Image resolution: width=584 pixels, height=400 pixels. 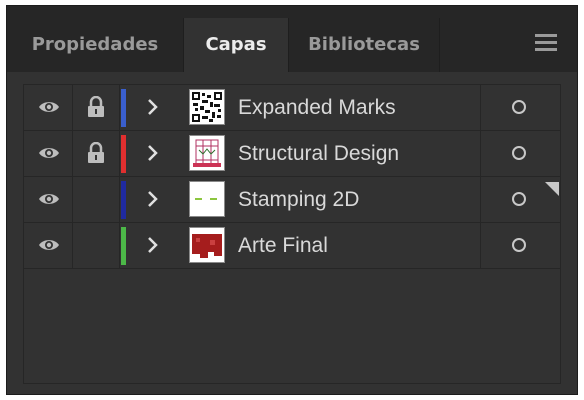 What do you see at coordinates (95, 45) in the screenshot?
I see `tab-propiedades: Propiedades` at bounding box center [95, 45].